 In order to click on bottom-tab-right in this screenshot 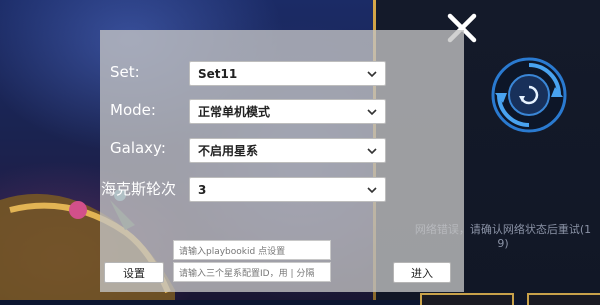, I will do `click(563, 299)`.